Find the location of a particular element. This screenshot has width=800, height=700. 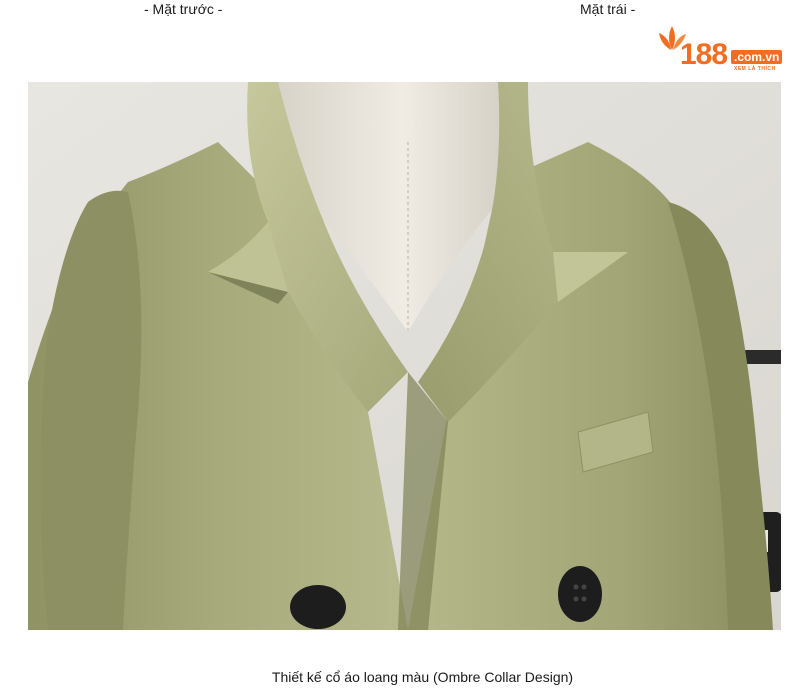

left-button is located at coordinates (318, 607).